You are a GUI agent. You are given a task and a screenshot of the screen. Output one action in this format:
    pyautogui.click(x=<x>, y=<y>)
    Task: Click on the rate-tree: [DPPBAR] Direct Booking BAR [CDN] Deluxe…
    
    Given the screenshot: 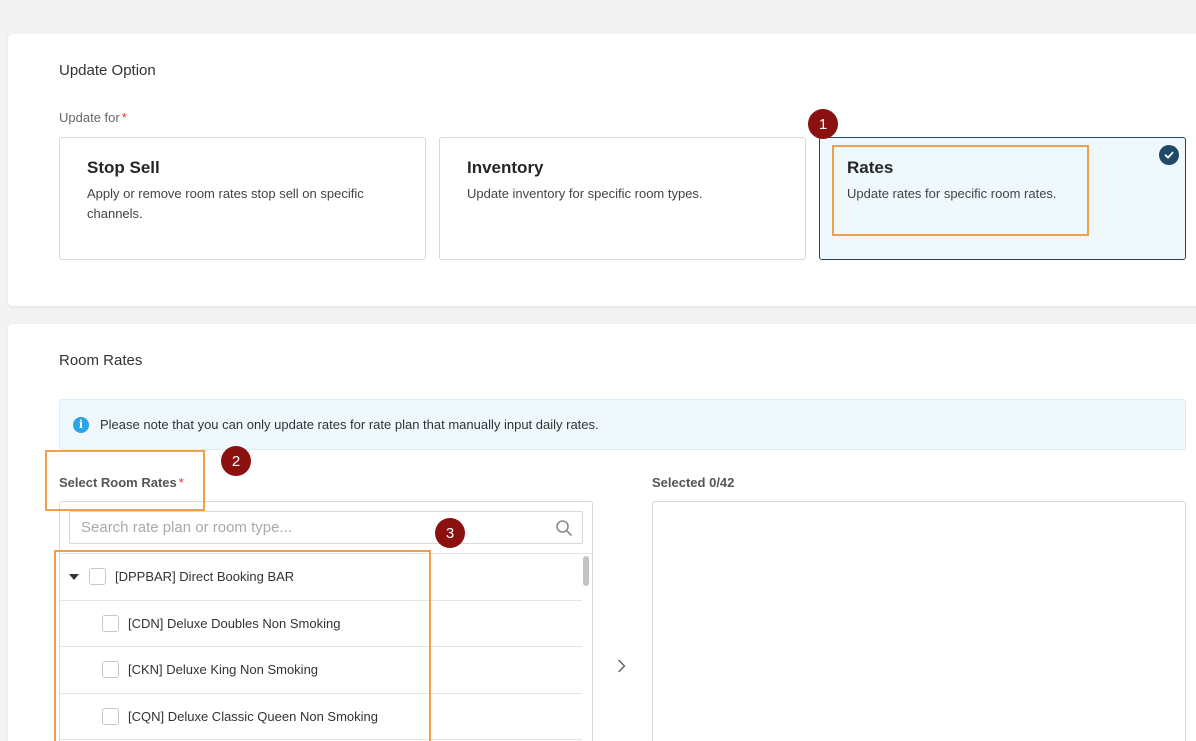 What is the action you would take?
    pyautogui.click(x=321, y=647)
    